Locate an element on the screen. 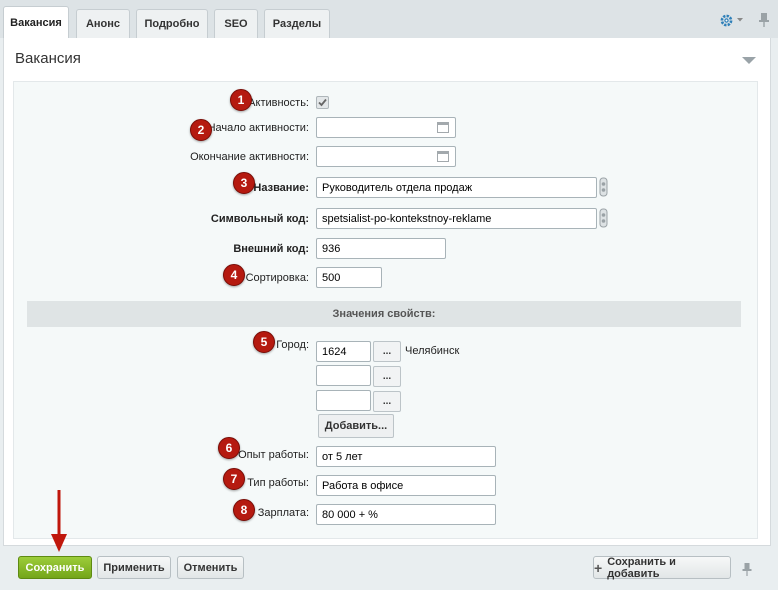 The image size is (778, 590). save-and-add-button: + Сохранить и добавить is located at coordinates (662, 567).